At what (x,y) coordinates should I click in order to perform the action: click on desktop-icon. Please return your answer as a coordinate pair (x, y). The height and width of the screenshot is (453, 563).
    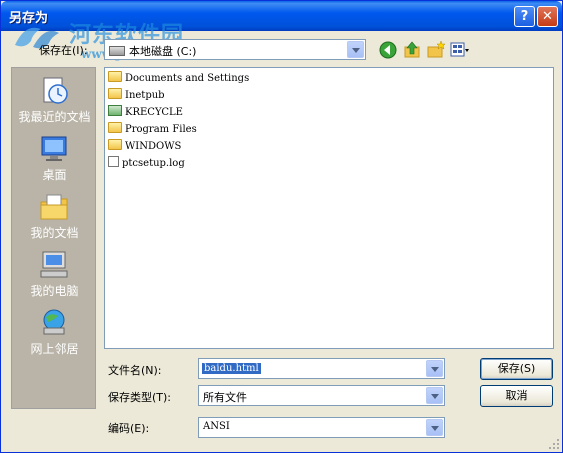
    Looking at the image, I should click on (54, 148).